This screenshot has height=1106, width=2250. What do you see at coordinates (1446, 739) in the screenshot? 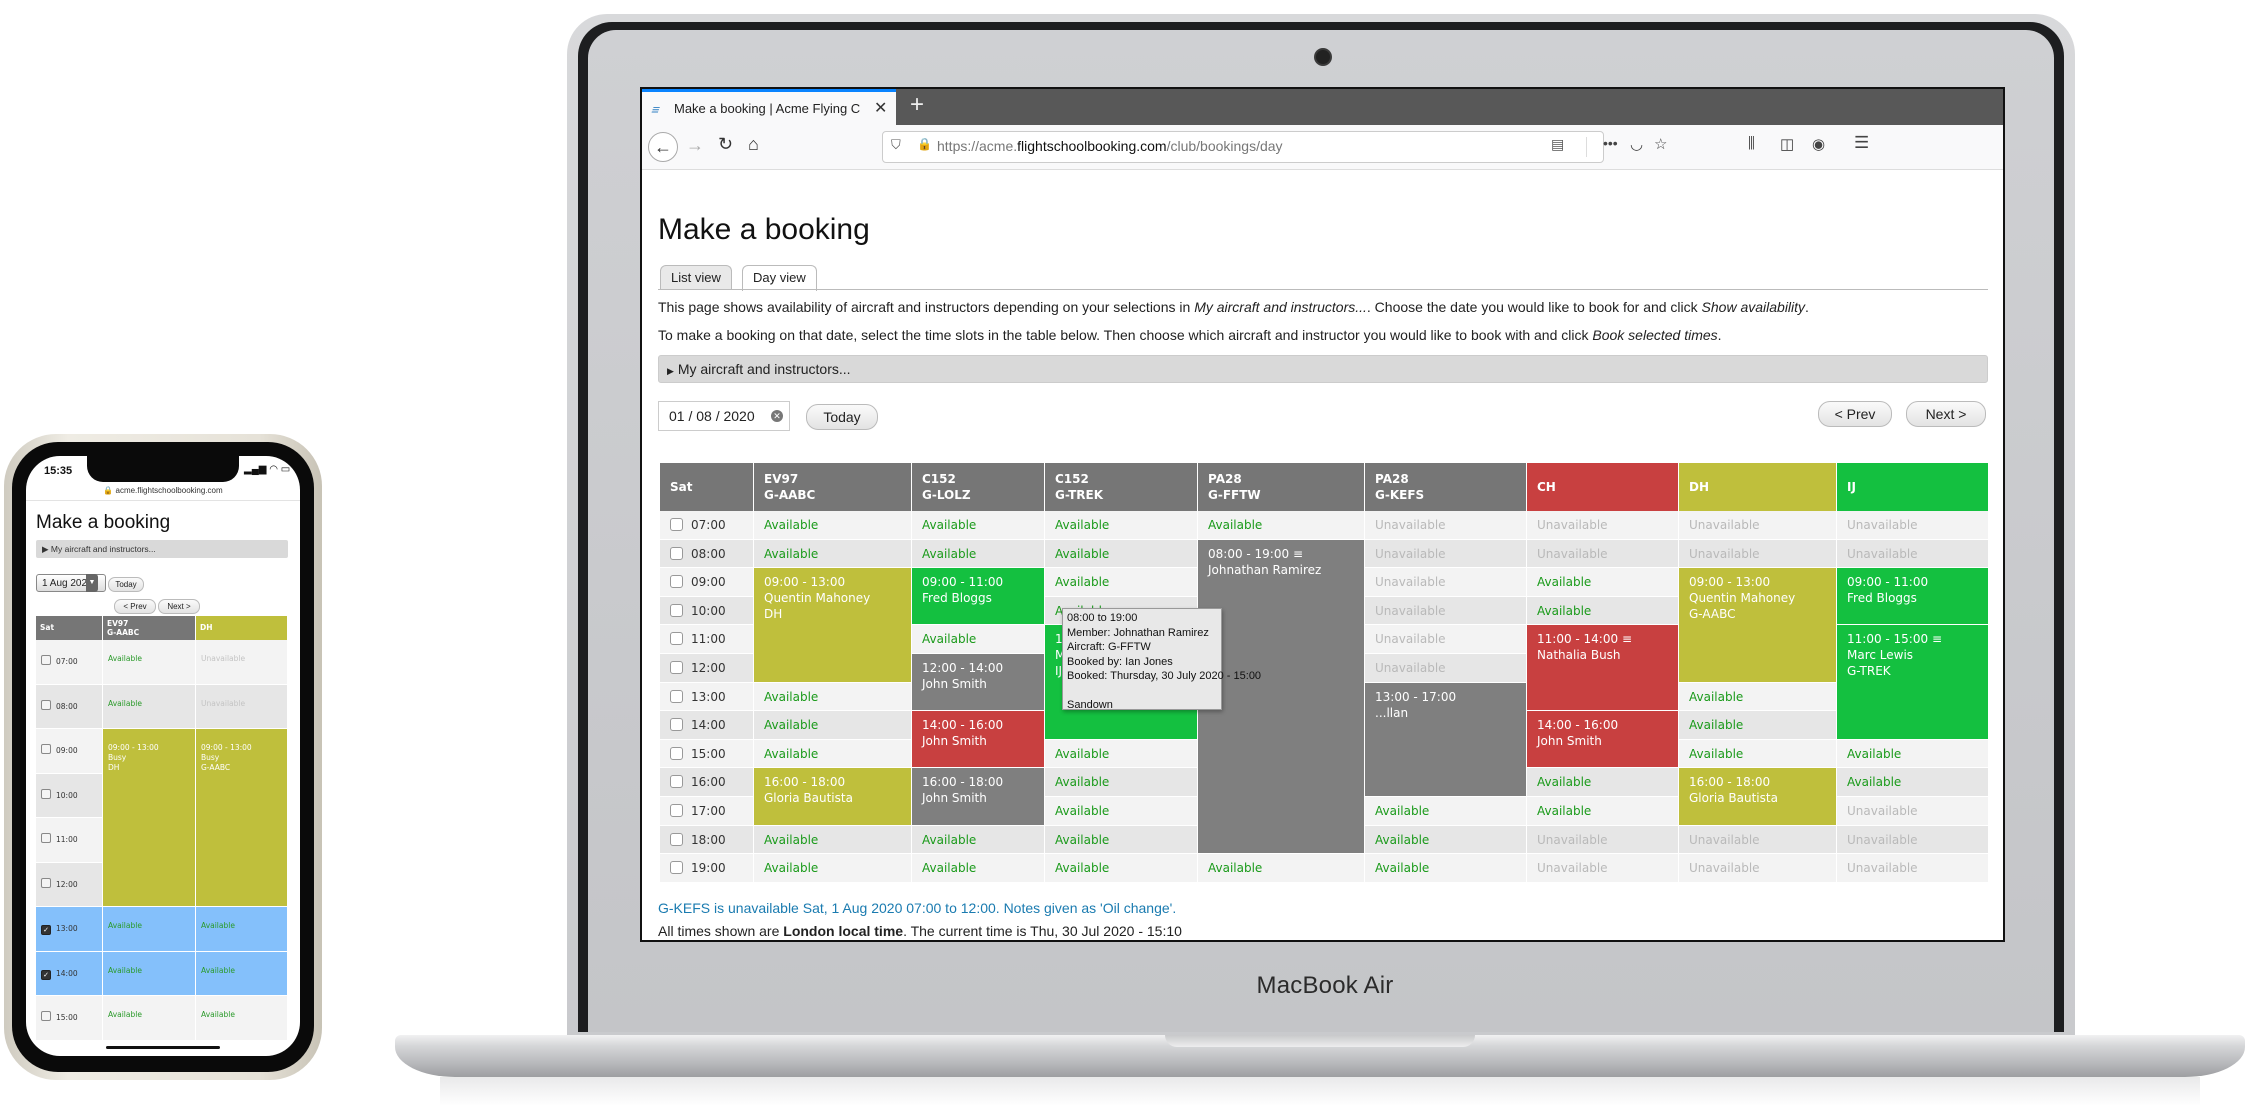
I see `booking-block: 13:00 - 17:00 ...llan` at bounding box center [1446, 739].